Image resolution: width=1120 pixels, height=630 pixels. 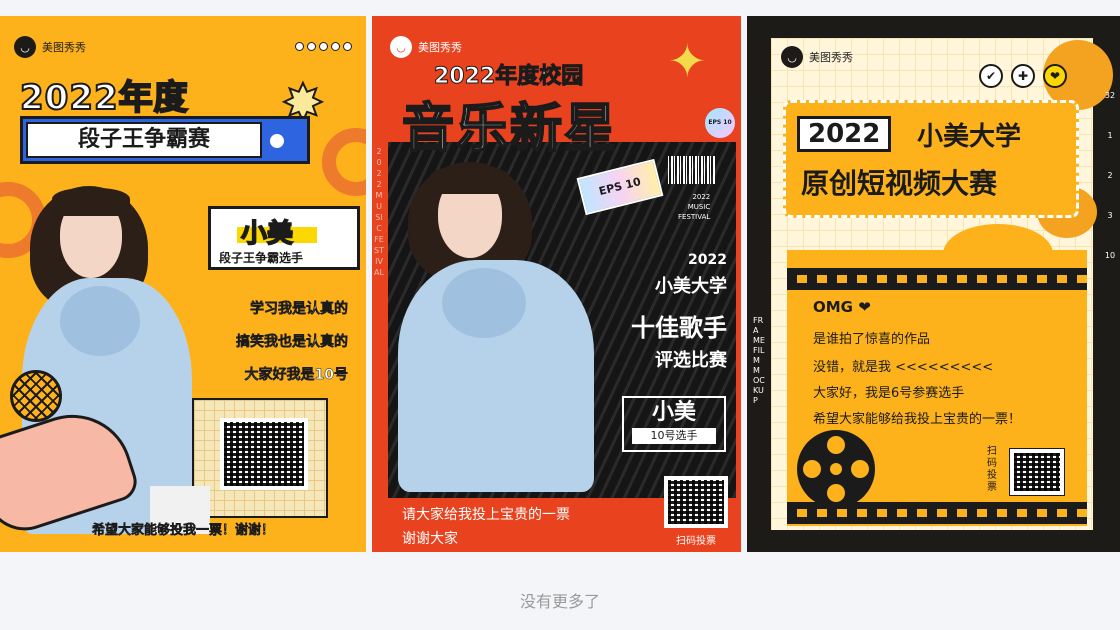 I want to click on poster-title-line1: 小美大学, so click(x=969, y=137).